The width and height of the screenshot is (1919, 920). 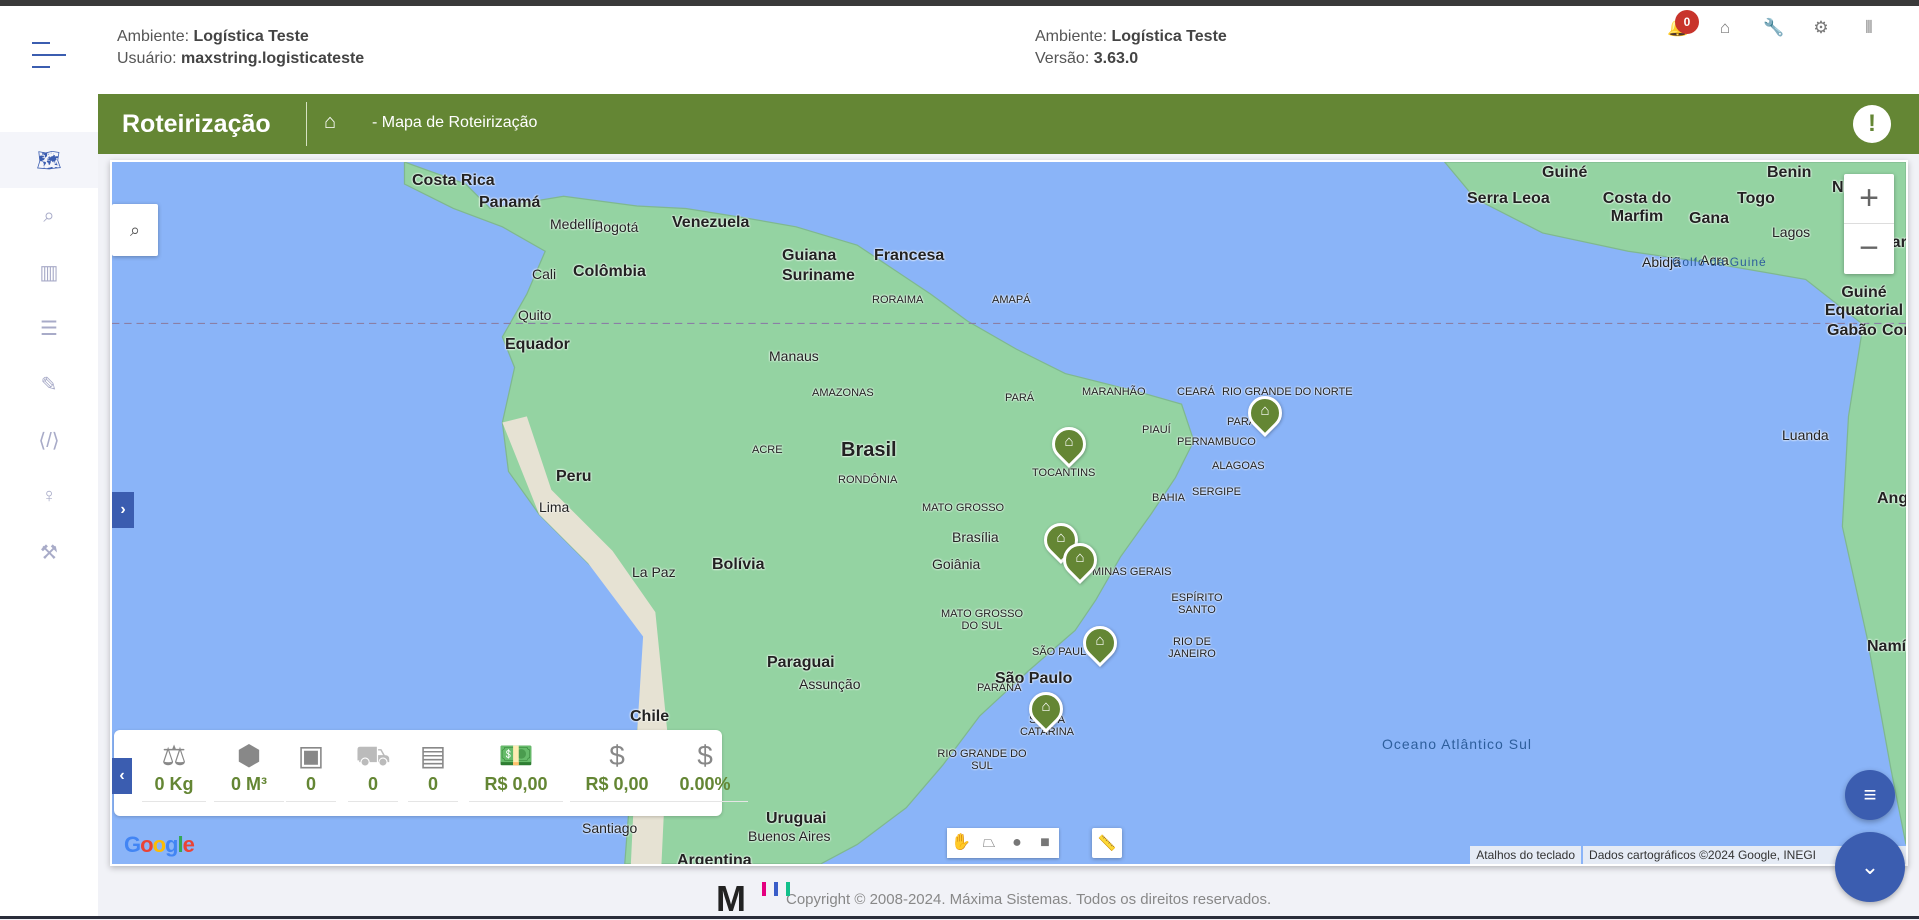 I want to click on map-label: Gana, so click(x=1709, y=218).